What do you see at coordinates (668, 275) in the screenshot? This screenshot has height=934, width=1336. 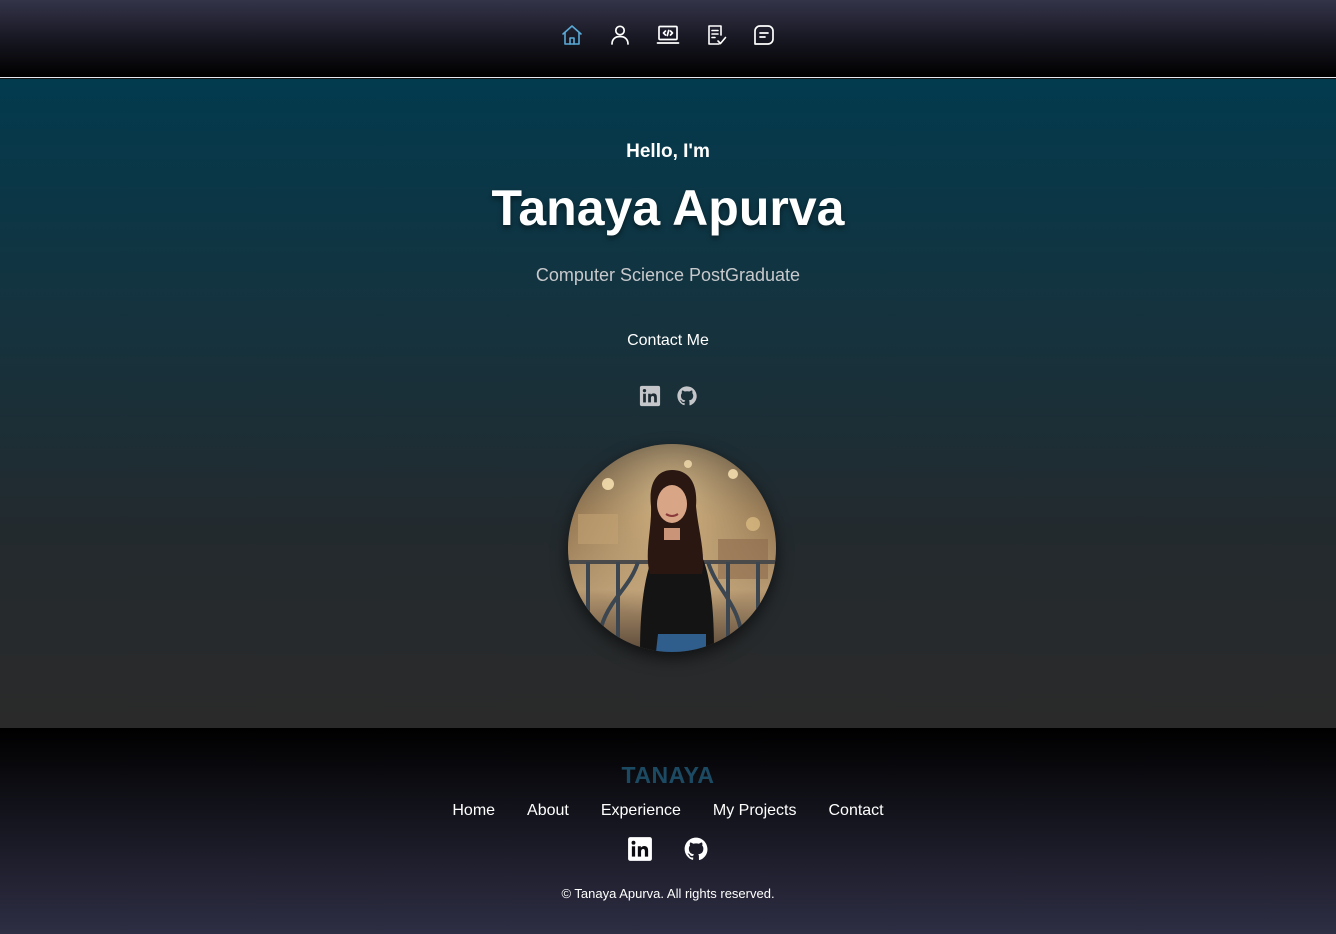 I see `hero-role: Computer Science PostGraduate` at bounding box center [668, 275].